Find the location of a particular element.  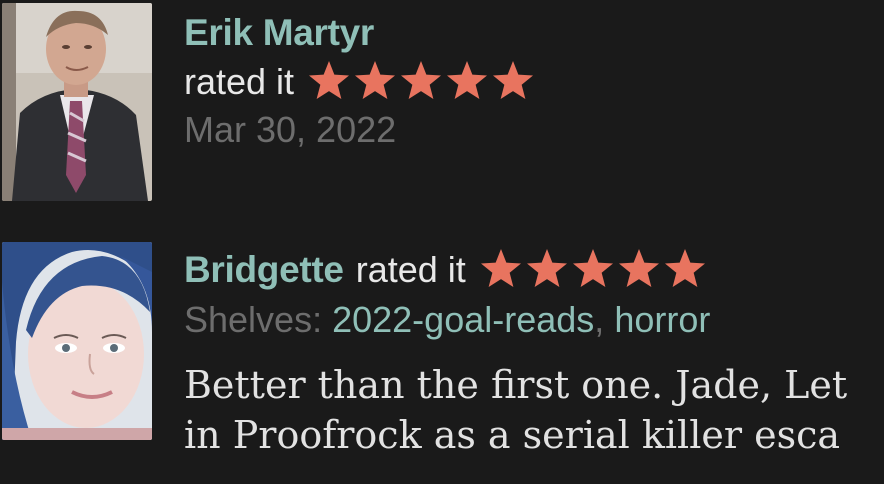

shelf-link-horror: horror is located at coordinates (662, 319).